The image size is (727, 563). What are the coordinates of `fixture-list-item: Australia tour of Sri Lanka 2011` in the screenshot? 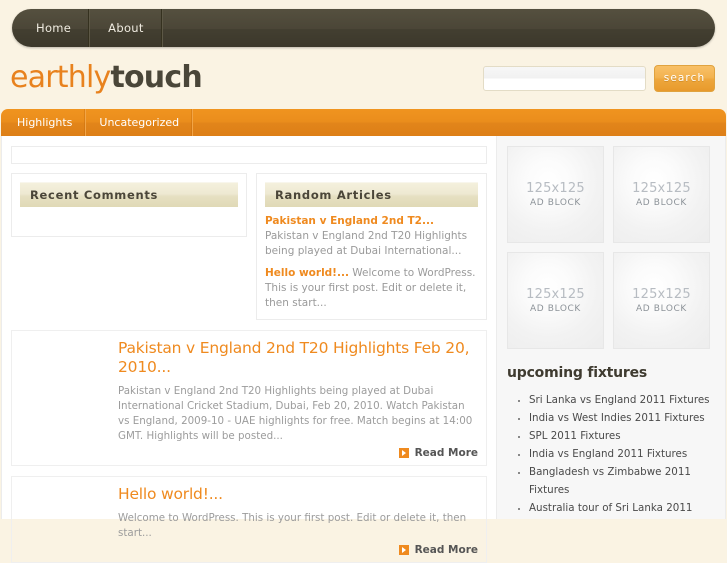 It's located at (622, 508).